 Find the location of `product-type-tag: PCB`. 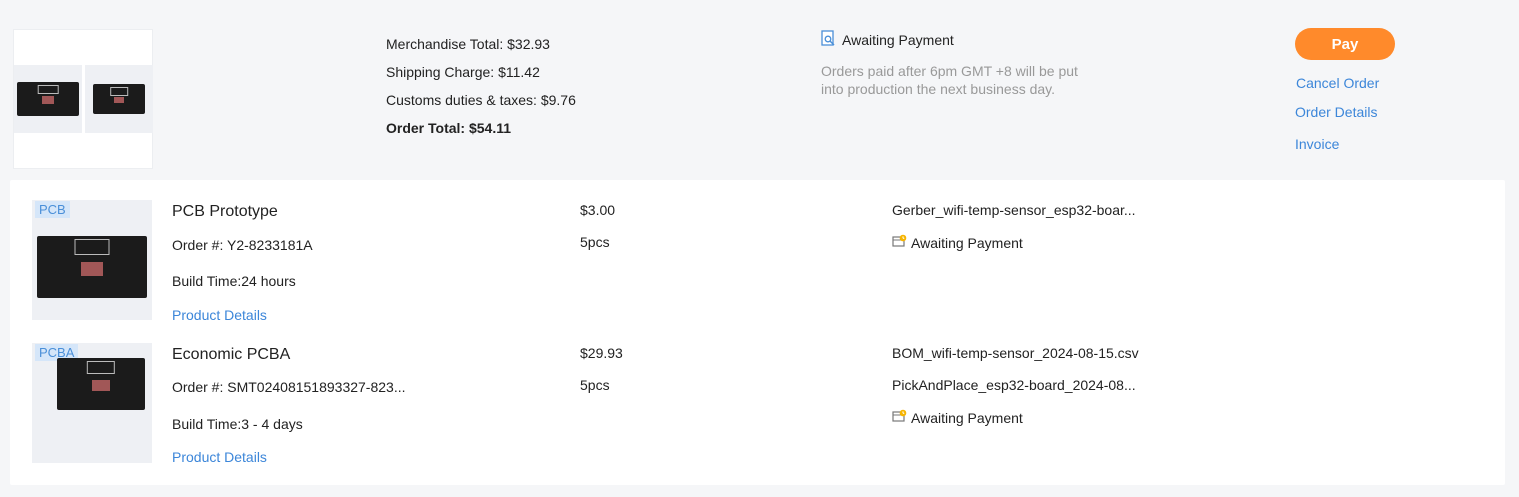

product-type-tag: PCB is located at coordinates (52, 209).